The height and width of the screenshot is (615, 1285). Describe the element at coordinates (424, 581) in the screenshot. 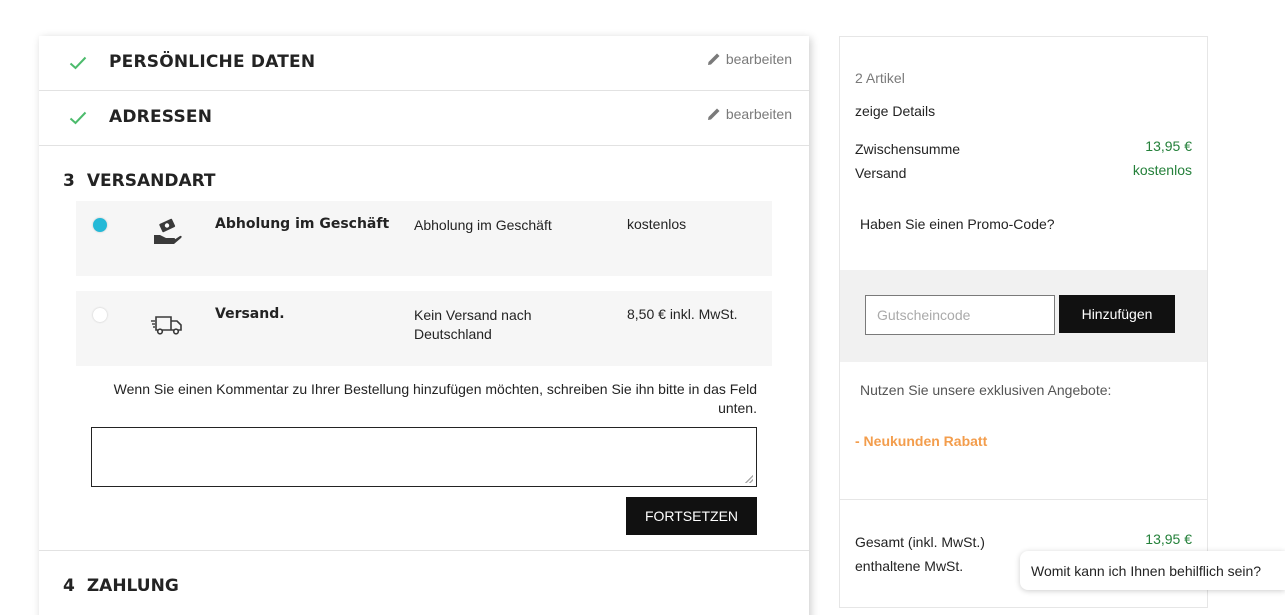

I see `step-payment: 4 Zahlung` at that location.